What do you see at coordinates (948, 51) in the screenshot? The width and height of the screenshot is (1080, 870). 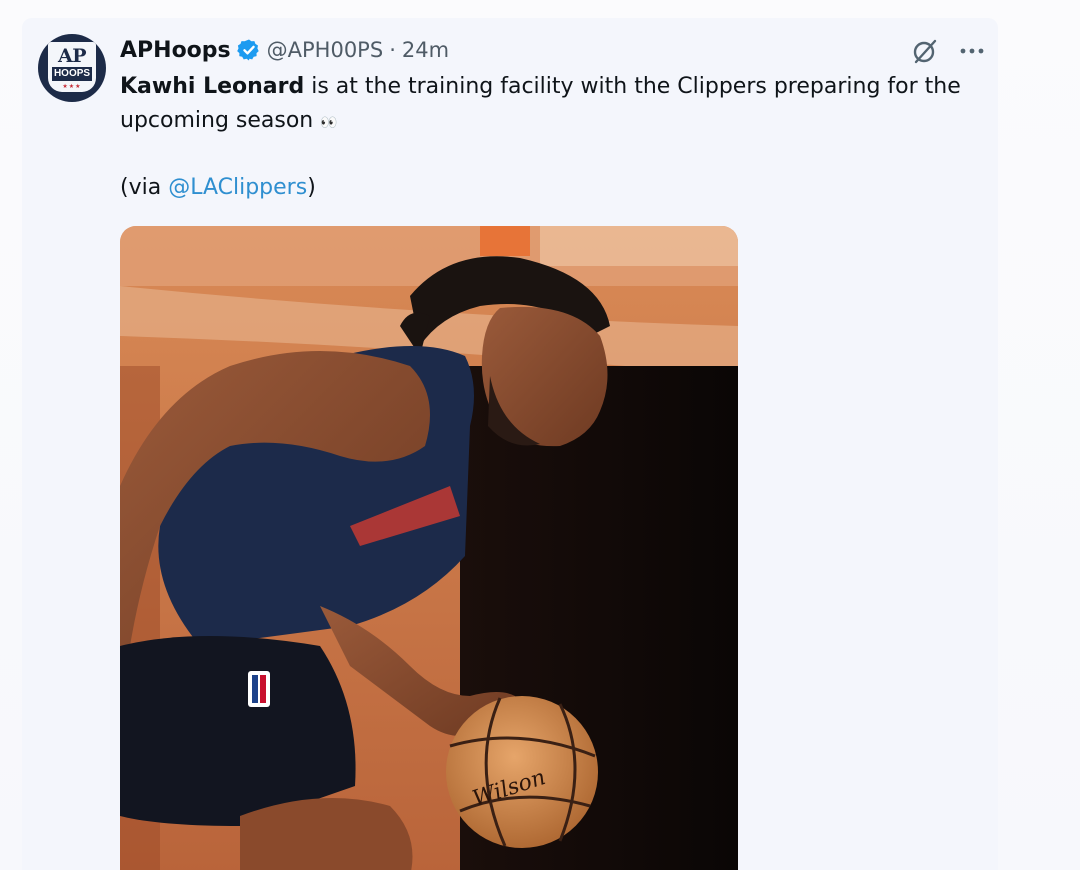 I see `header-actions` at bounding box center [948, 51].